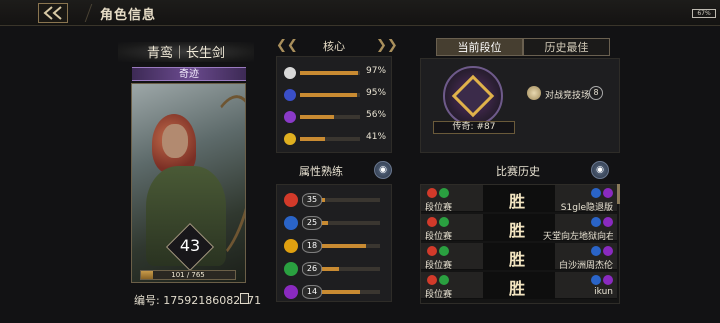 Image resolution: width=720 pixels, height=323 pixels. What do you see at coordinates (128, 15) in the screenshot?
I see `page-title: 角色信息` at bounding box center [128, 15].